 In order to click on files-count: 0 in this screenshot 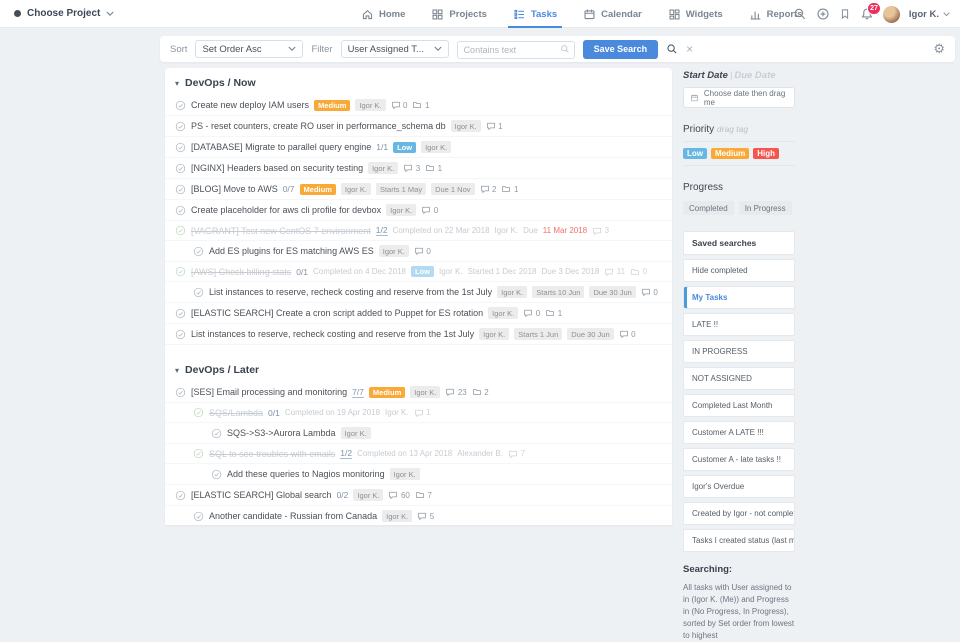, I will do `click(638, 272)`.